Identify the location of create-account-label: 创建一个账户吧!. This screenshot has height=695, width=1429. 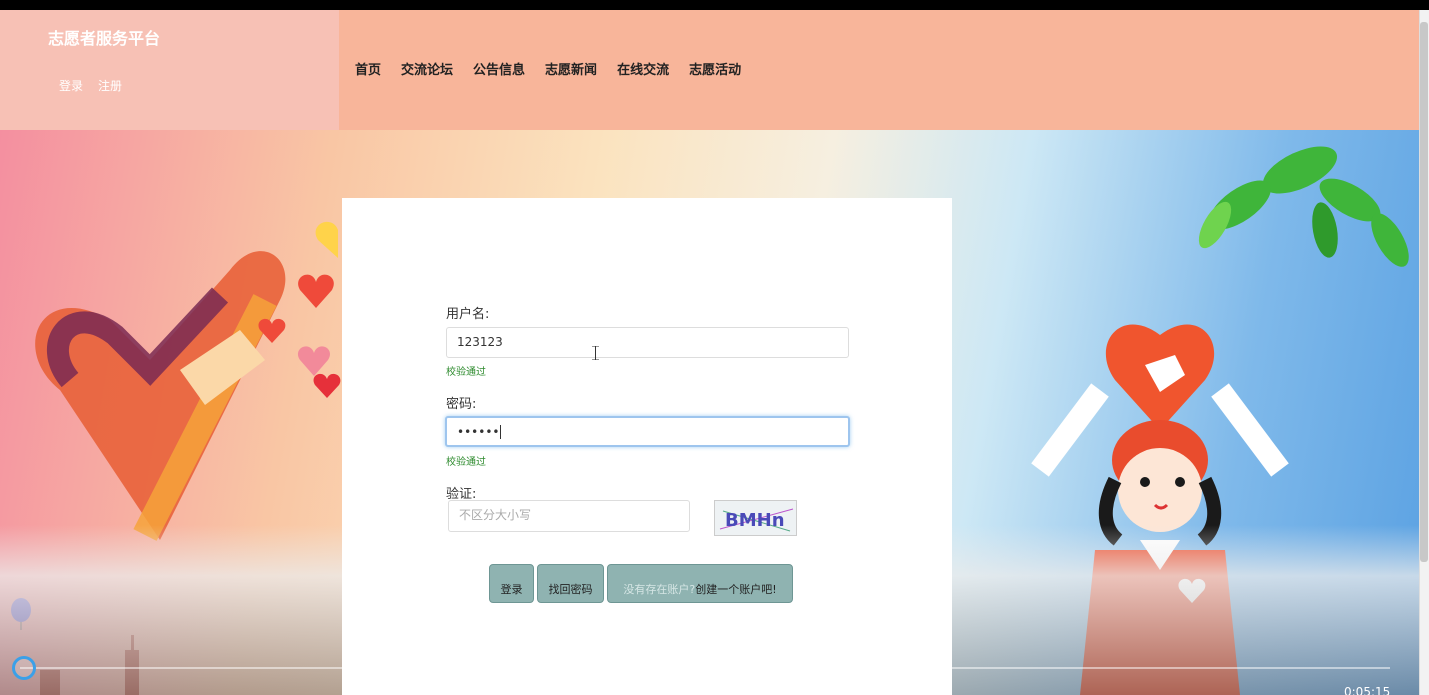
(736, 589).